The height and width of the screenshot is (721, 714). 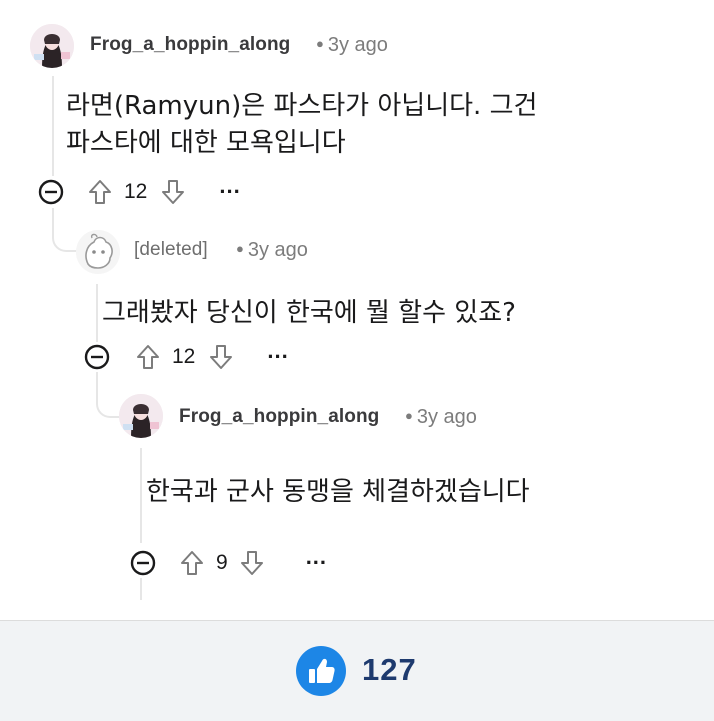 What do you see at coordinates (301, 125) in the screenshot?
I see `comment-body: 라면(Ramyun)은 파스타가 아닙니다. 그건 파스타에 대한 모욕입니다` at bounding box center [301, 125].